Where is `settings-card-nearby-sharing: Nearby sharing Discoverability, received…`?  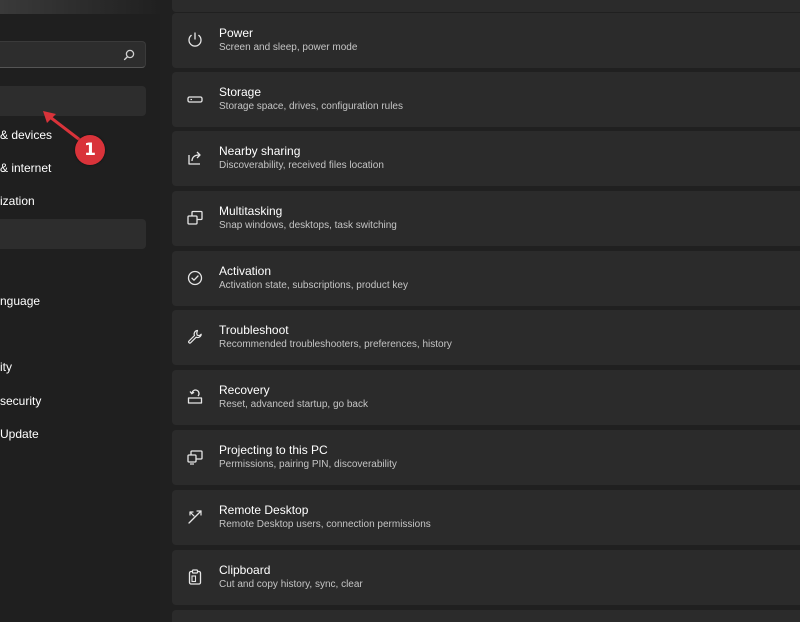 settings-card-nearby-sharing: Nearby sharing Discoverability, received… is located at coordinates (486, 158).